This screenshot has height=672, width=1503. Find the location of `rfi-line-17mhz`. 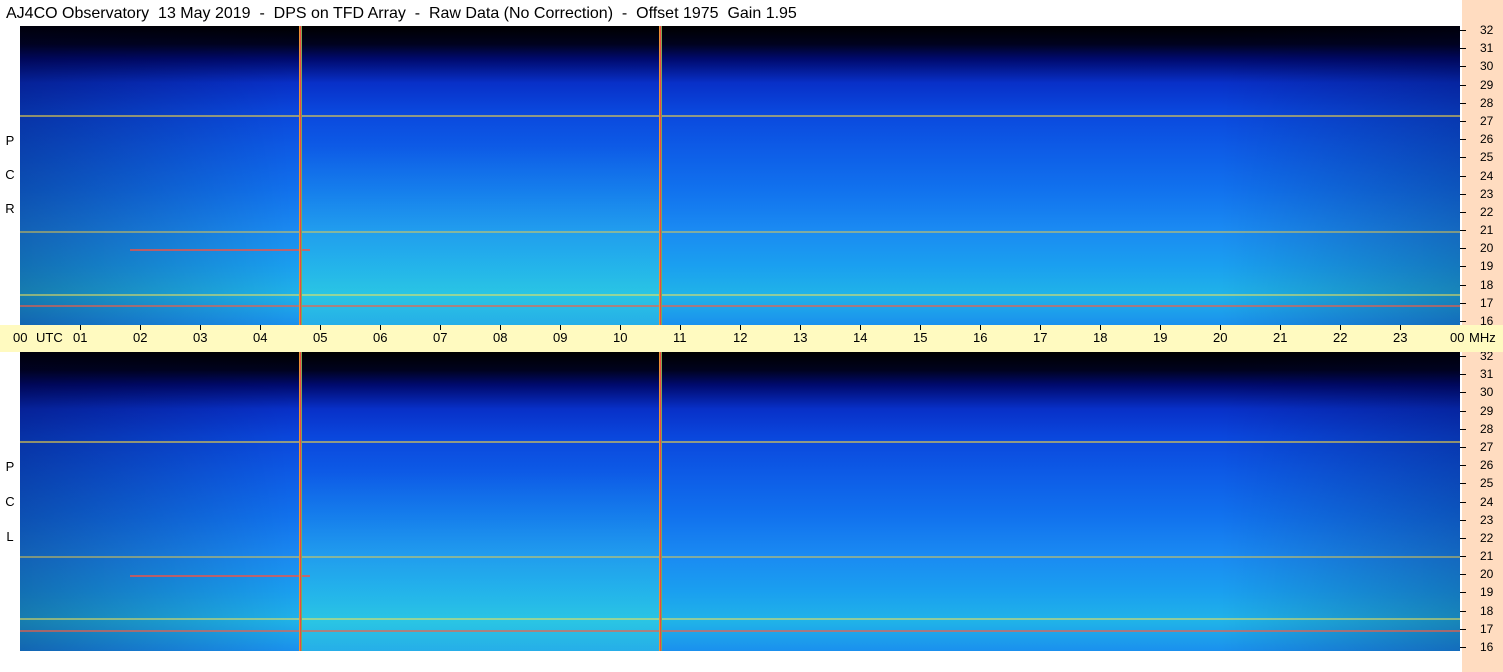

rfi-line-17mhz is located at coordinates (740, 631).